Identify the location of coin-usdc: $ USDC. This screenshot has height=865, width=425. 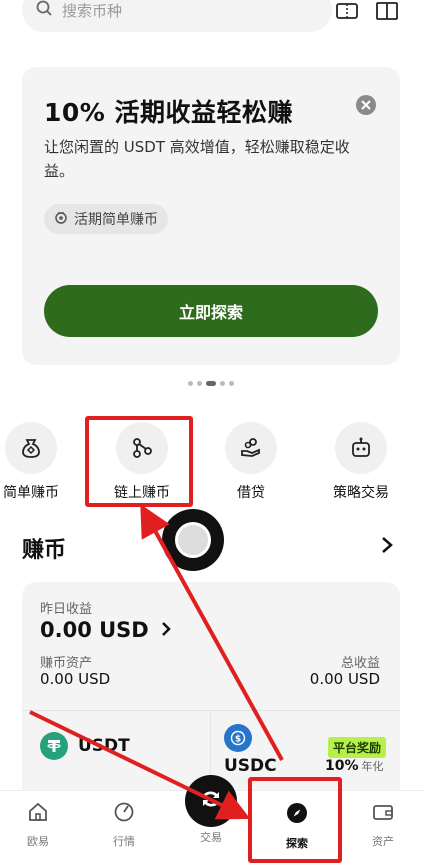
(250, 750).